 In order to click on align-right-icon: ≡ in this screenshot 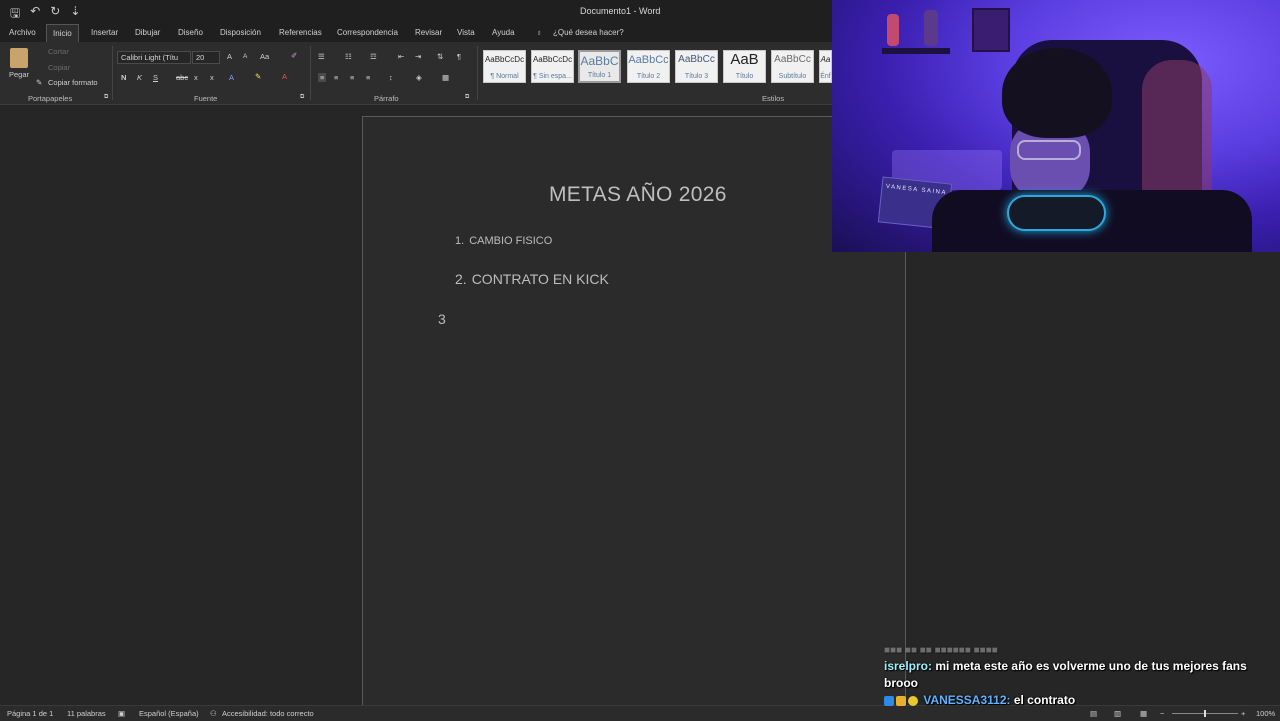, I will do `click(352, 77)`.